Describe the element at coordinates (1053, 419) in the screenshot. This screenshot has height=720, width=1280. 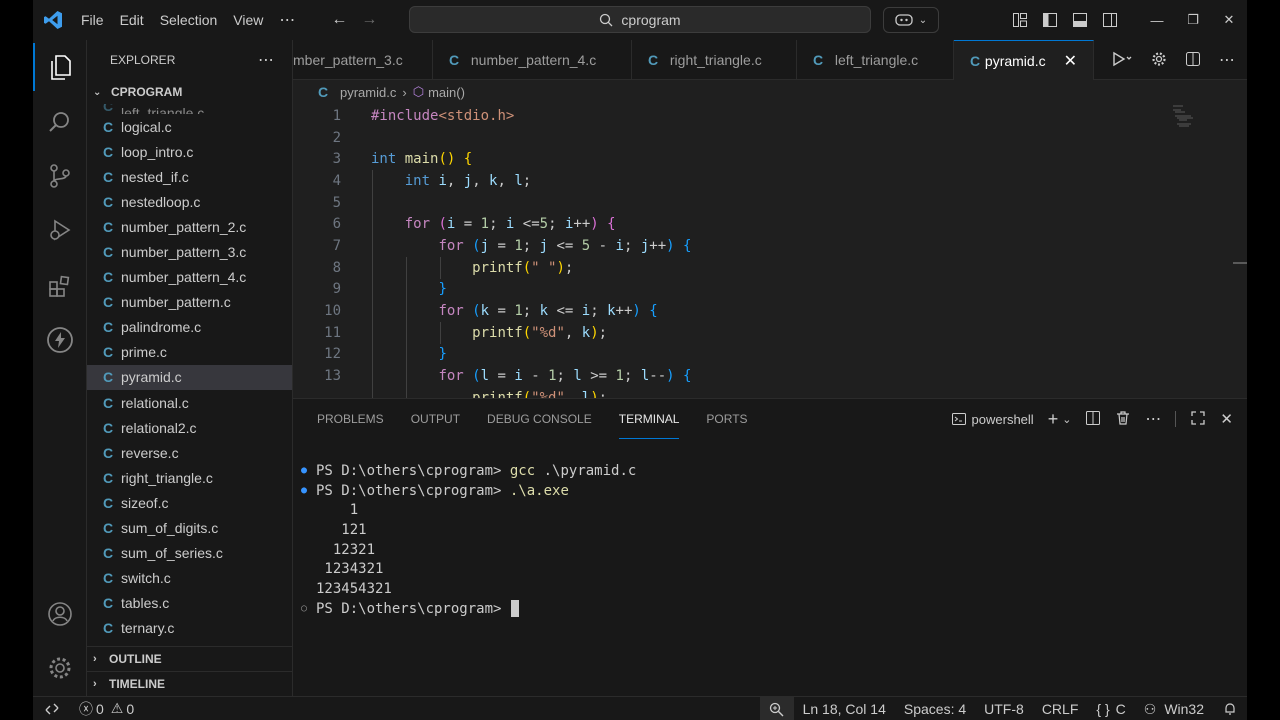
I see `new-terminal-icon: +` at that location.